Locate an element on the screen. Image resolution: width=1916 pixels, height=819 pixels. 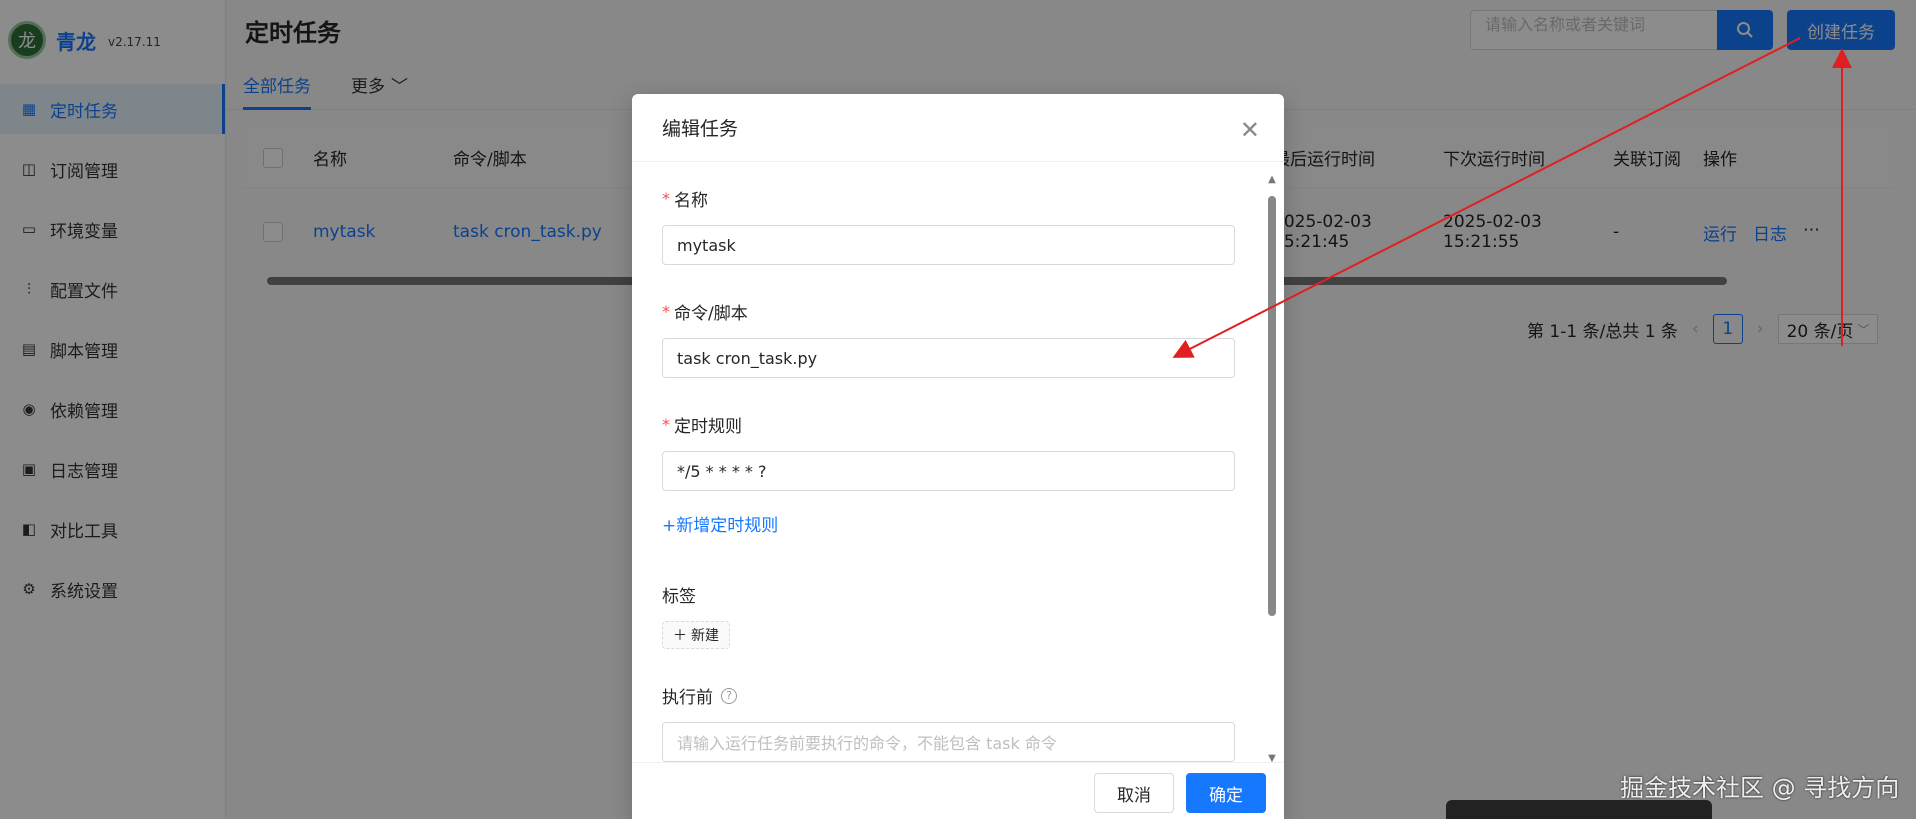
add-schedule-rule-link: +新增定时规则 is located at coordinates (947, 523).